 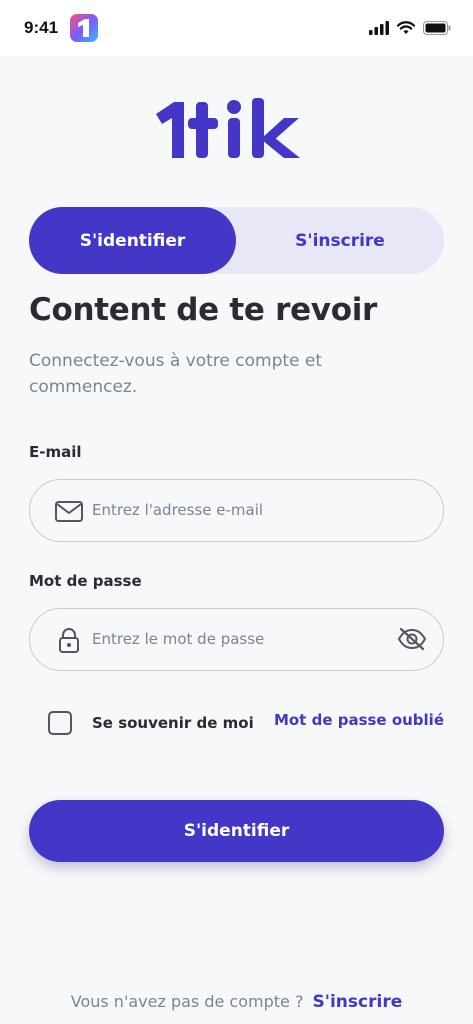 What do you see at coordinates (69, 511) in the screenshot?
I see `mail-icon` at bounding box center [69, 511].